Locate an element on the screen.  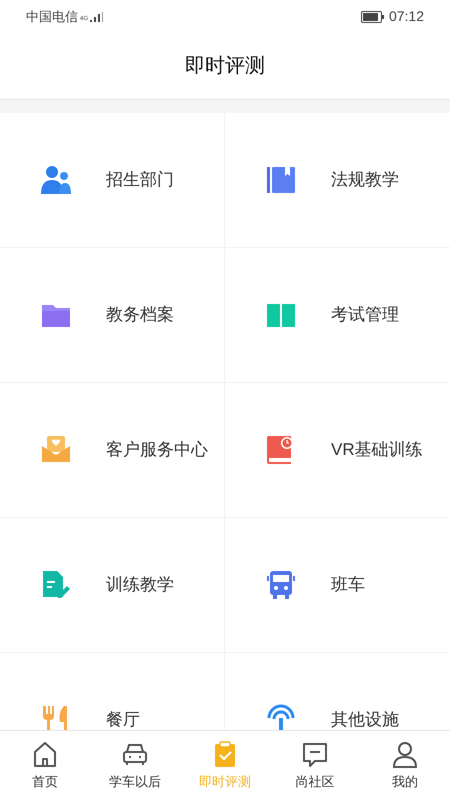
document-pen-icon is located at coordinates (56, 585).